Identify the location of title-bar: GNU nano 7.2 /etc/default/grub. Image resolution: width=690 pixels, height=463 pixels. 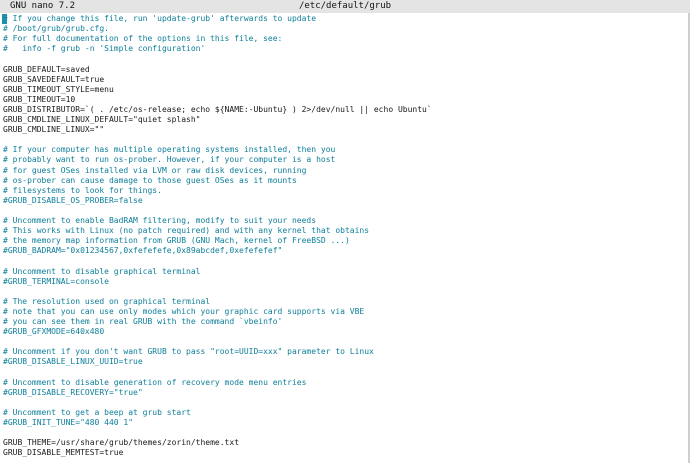
(345, 6).